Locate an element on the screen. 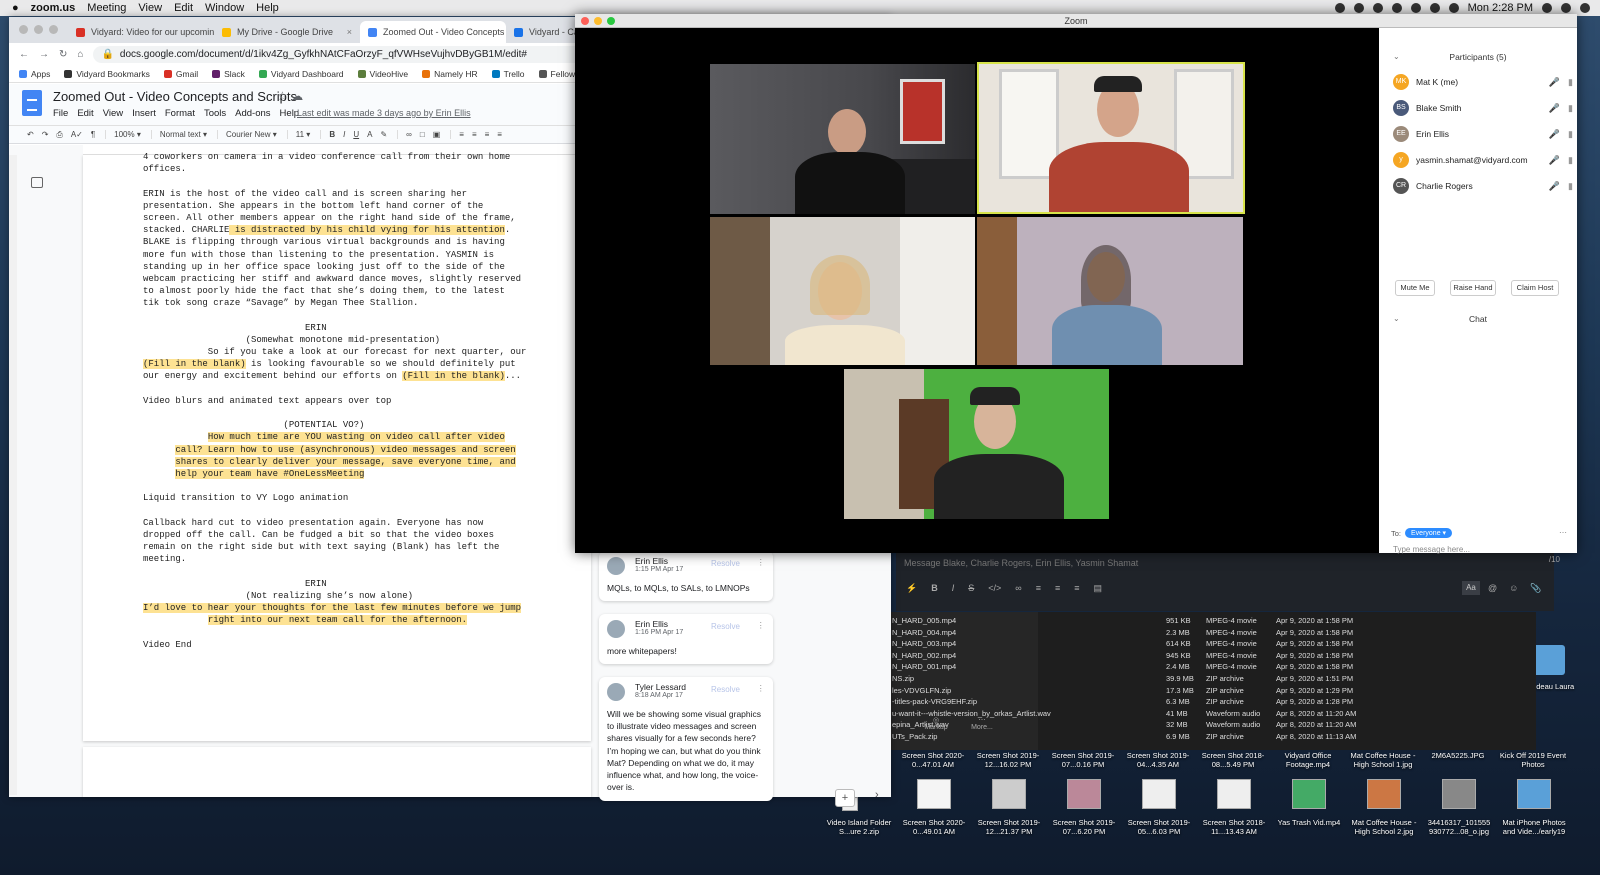 The image size is (1600, 875). desktop-file-label: 34416317_101555 930772...08_o.jpg is located at coordinates (1459, 827).